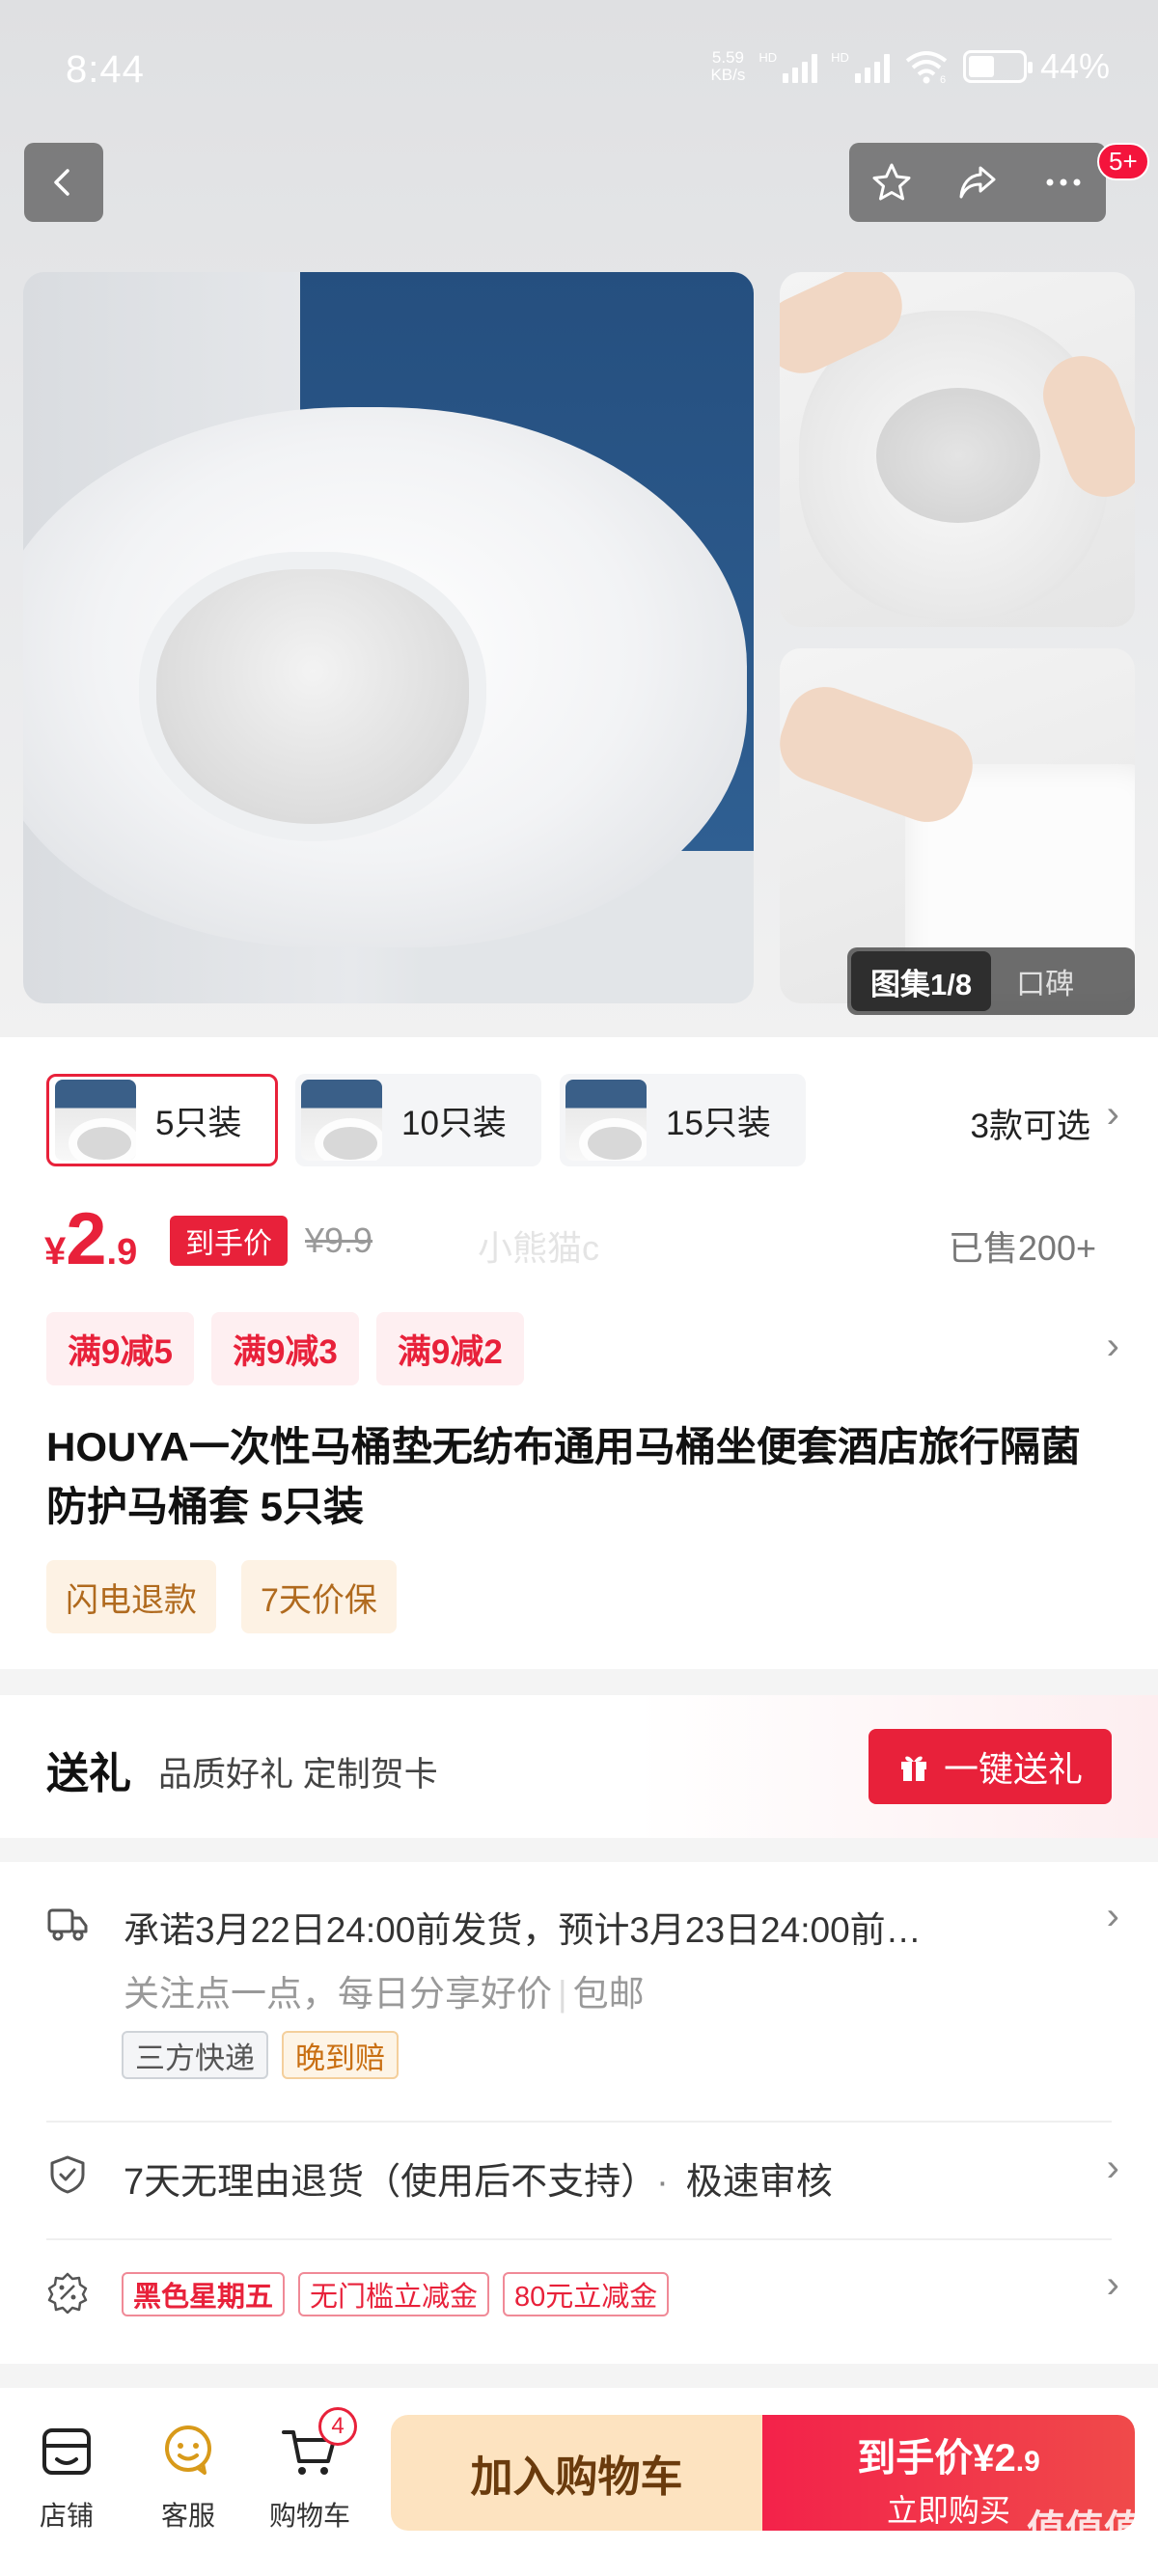 This screenshot has width=1158, height=2576. Describe the element at coordinates (337, 2427) in the screenshot. I see `cart-count-badge: 4` at that location.